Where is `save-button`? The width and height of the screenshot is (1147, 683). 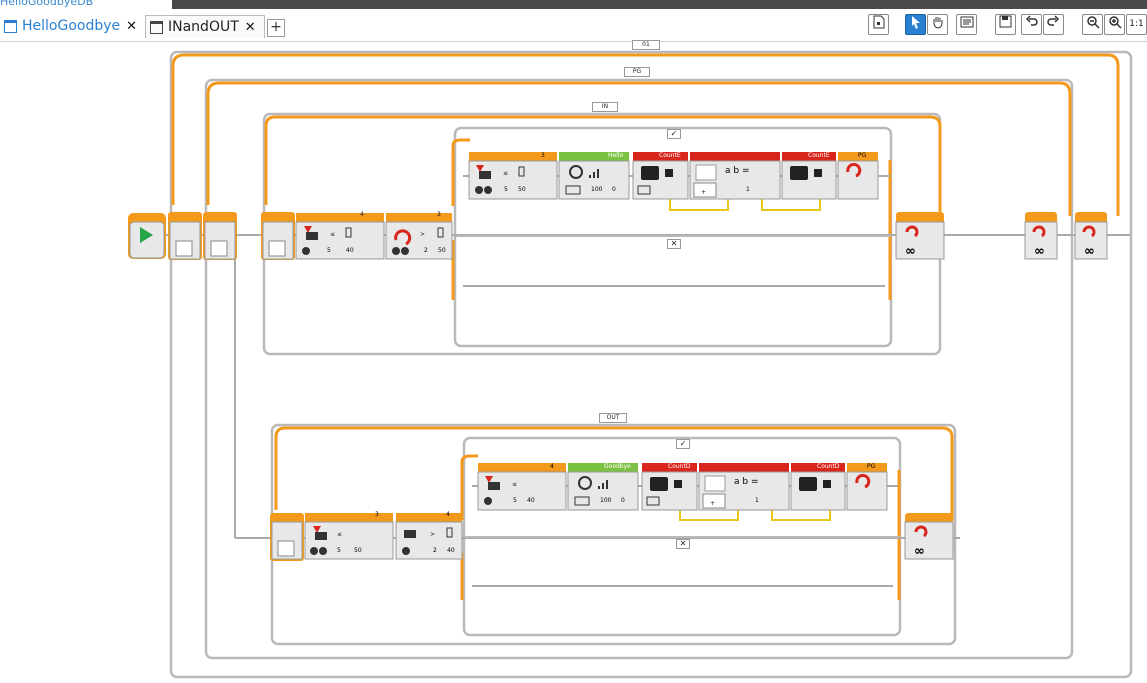 save-button is located at coordinates (1005, 24).